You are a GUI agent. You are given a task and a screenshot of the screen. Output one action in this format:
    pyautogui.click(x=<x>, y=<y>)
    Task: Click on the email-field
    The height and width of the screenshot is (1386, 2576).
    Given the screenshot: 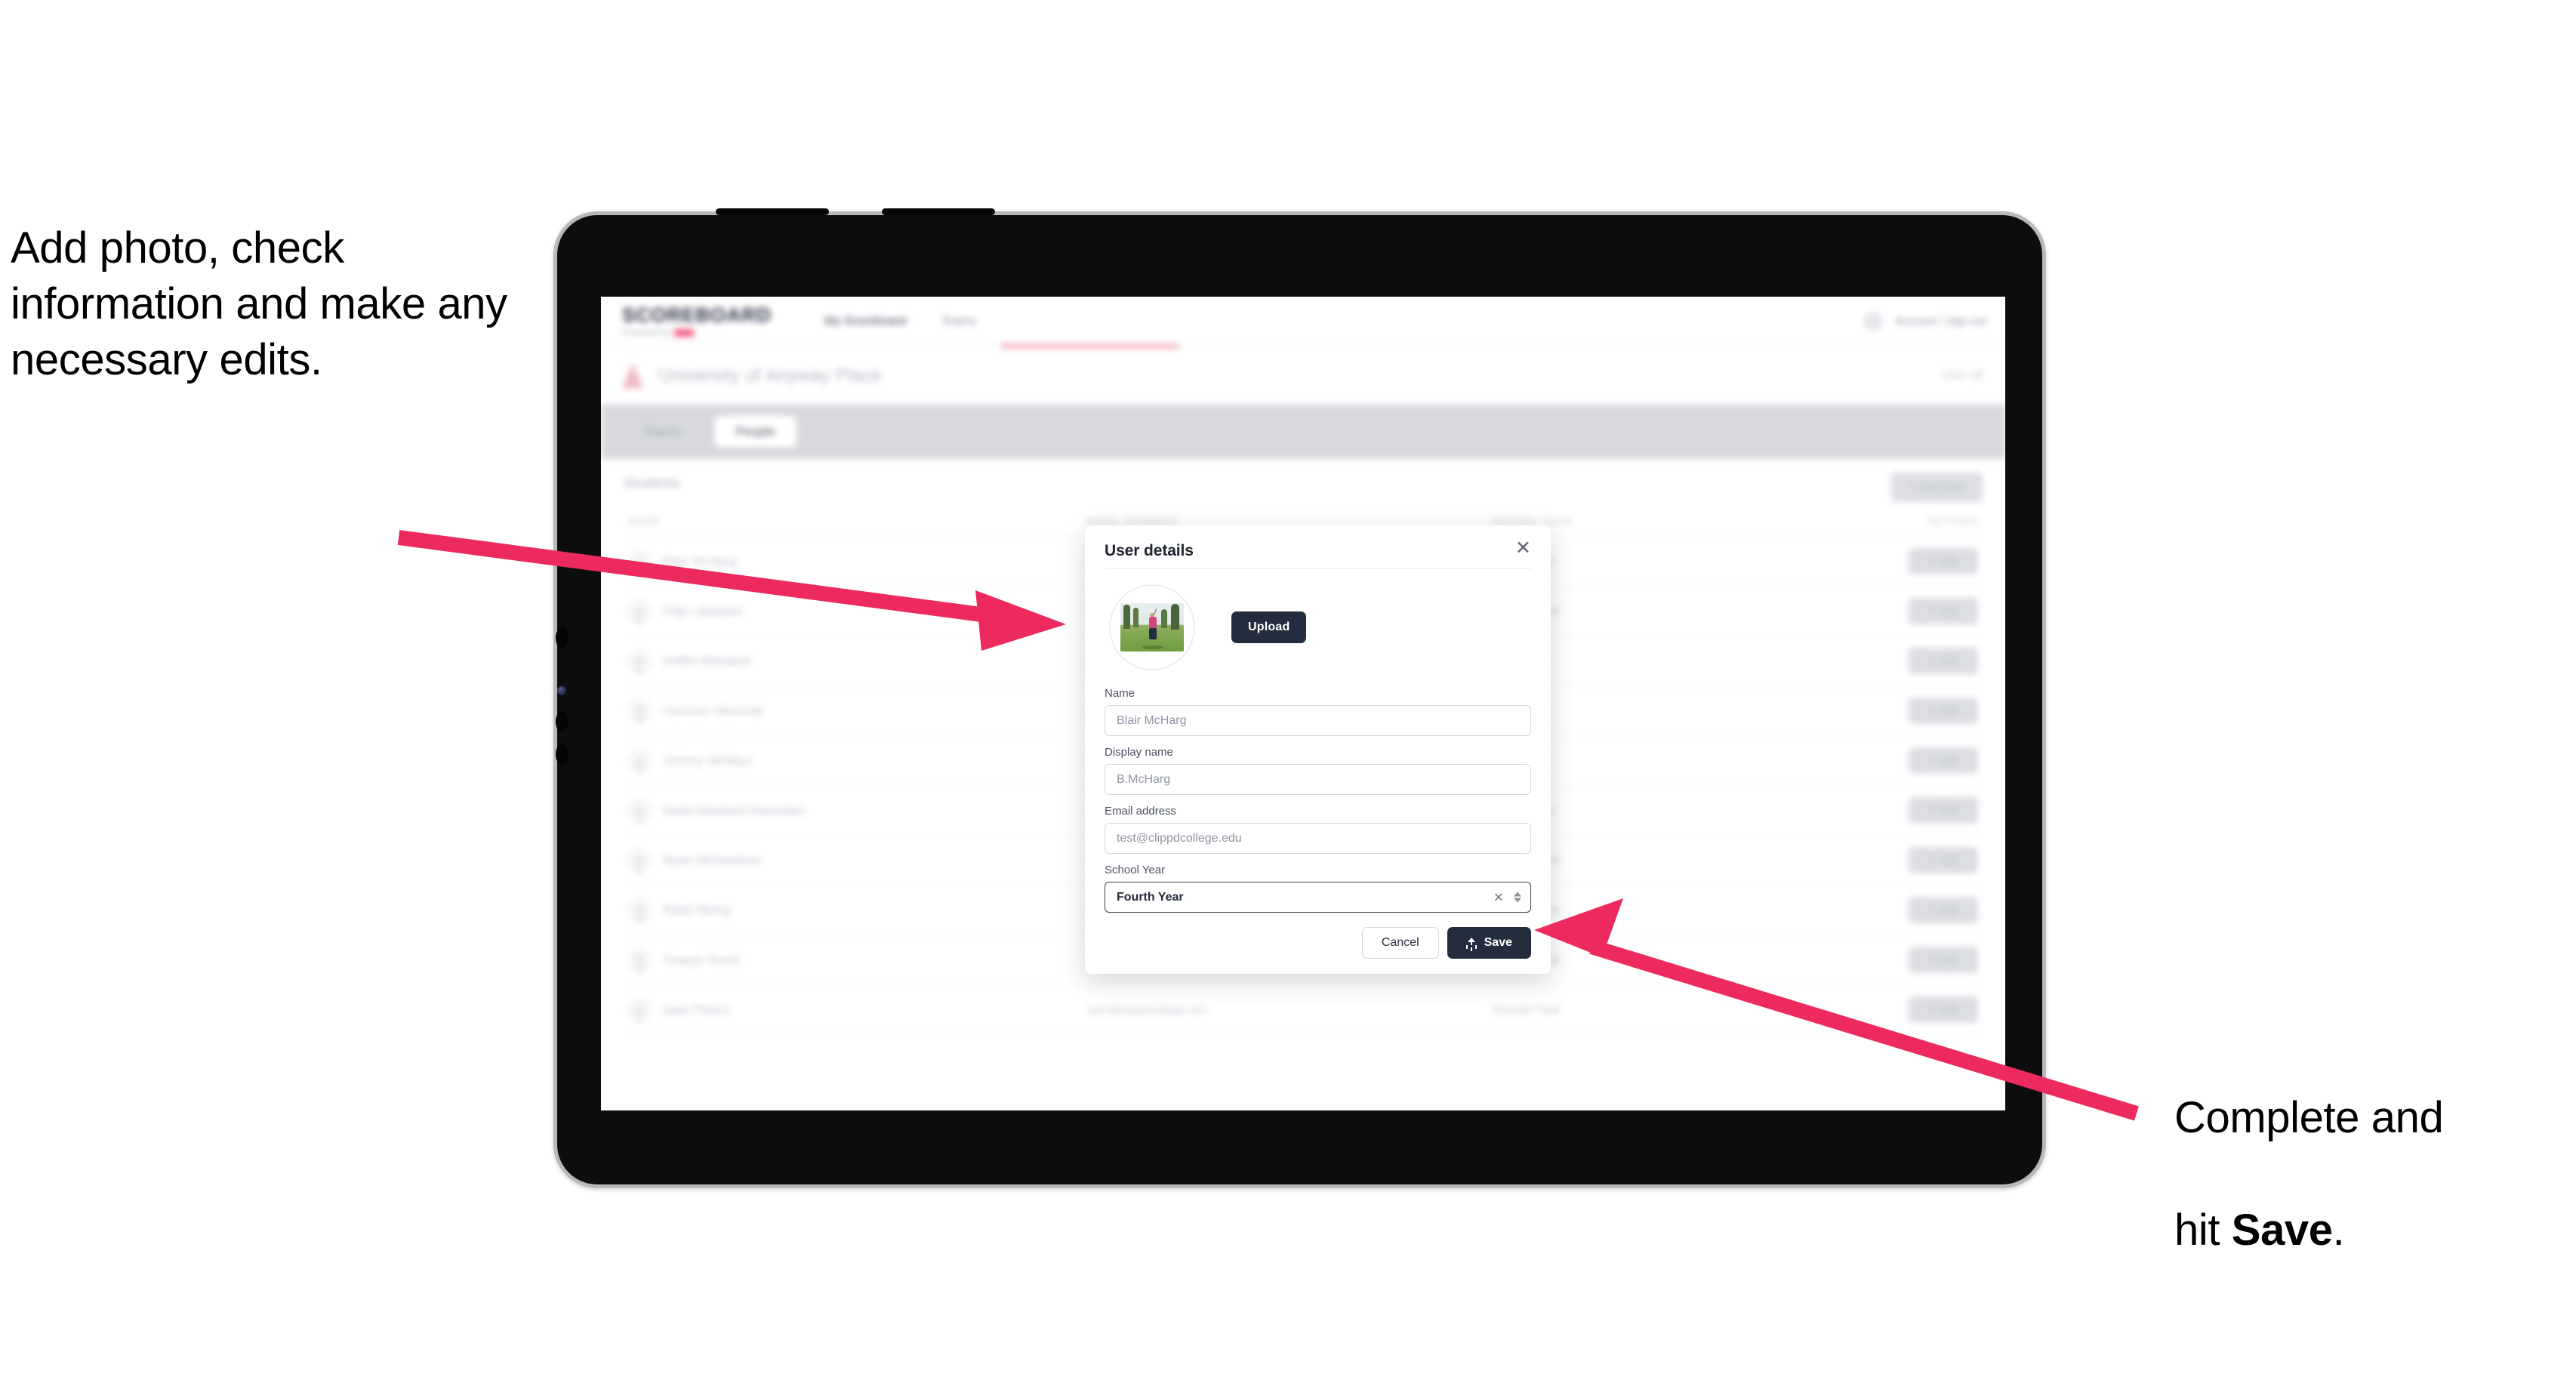 What is the action you would take?
    pyautogui.click(x=1318, y=838)
    